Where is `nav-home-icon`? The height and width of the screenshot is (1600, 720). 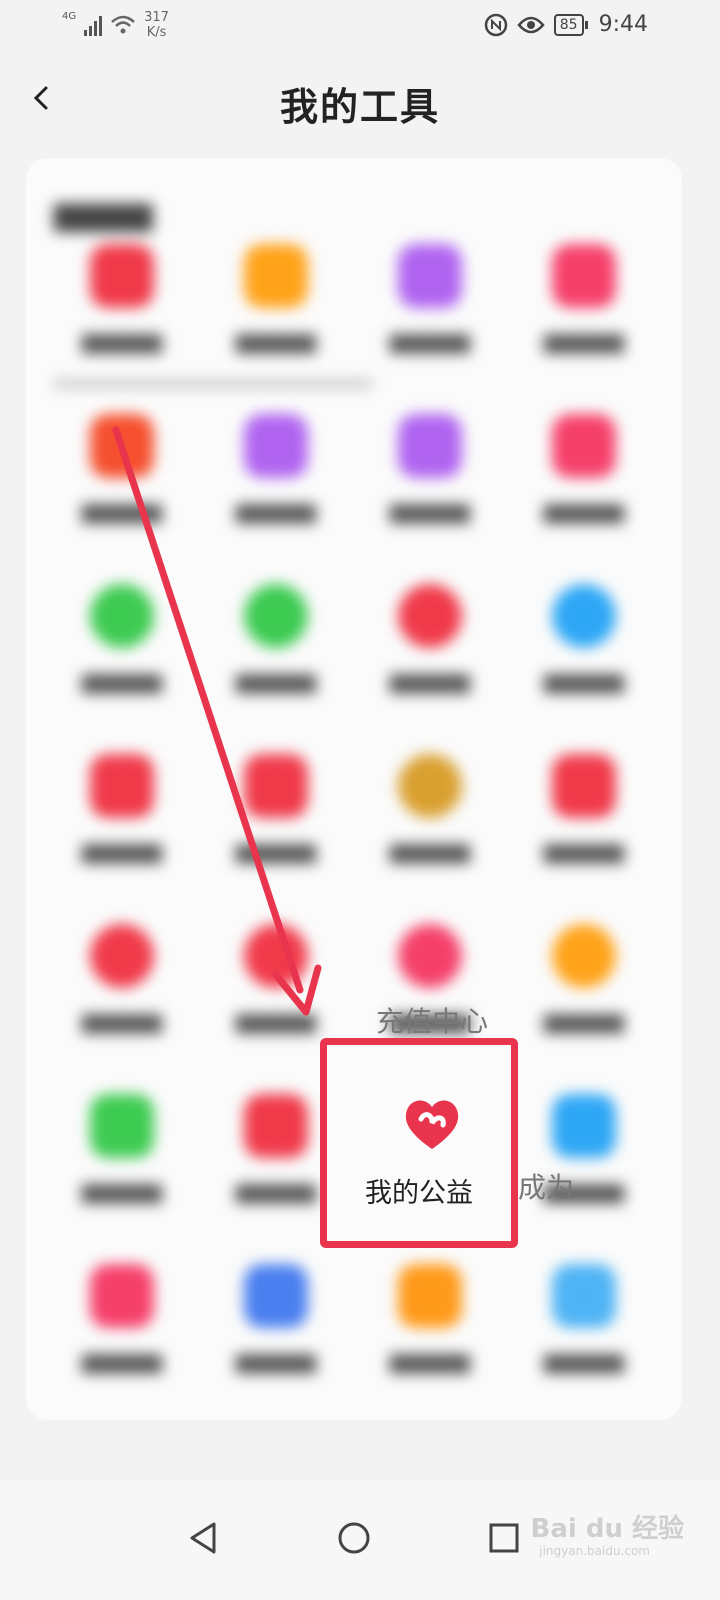
nav-home-icon is located at coordinates (354, 1538).